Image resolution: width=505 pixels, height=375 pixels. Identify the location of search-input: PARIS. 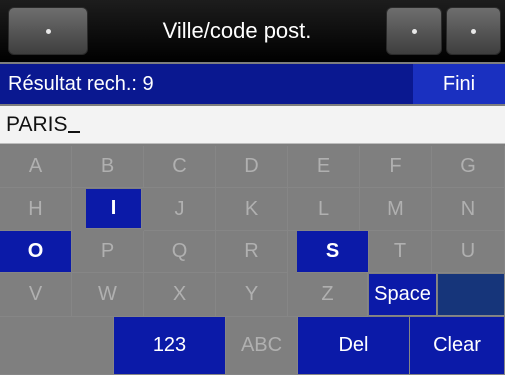
(252, 125).